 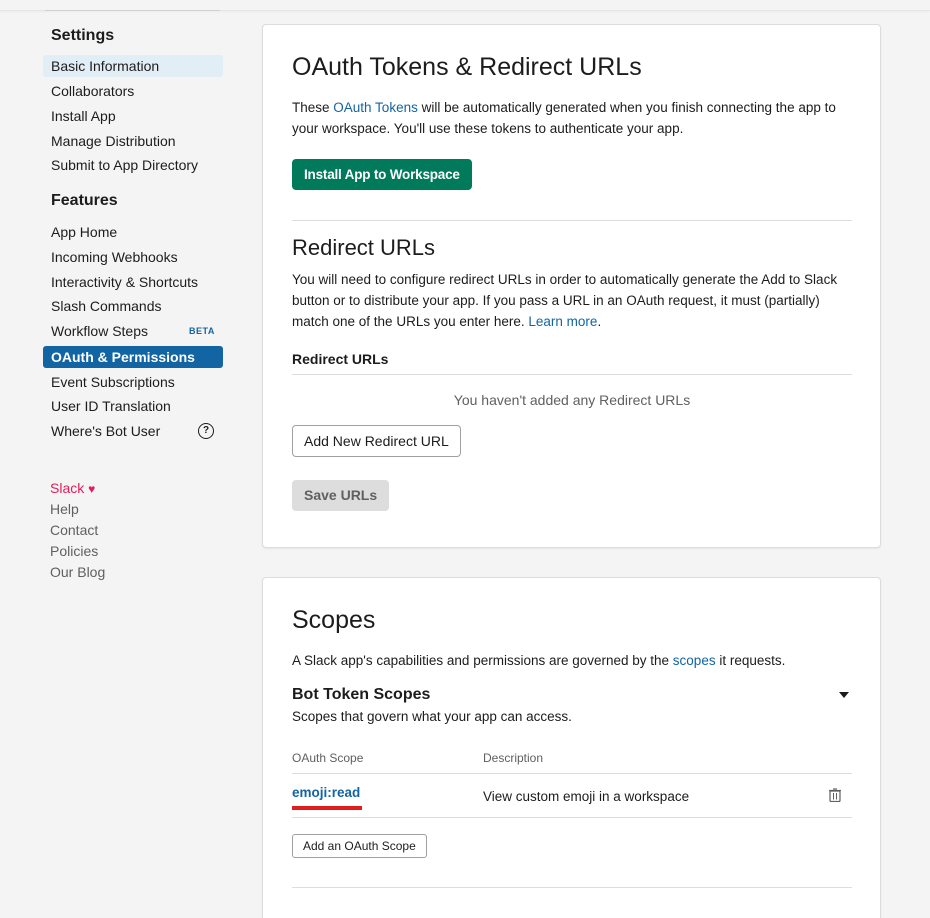 I want to click on empty-redirect-message: You haven't added any Redirect URLs, so click(x=572, y=400).